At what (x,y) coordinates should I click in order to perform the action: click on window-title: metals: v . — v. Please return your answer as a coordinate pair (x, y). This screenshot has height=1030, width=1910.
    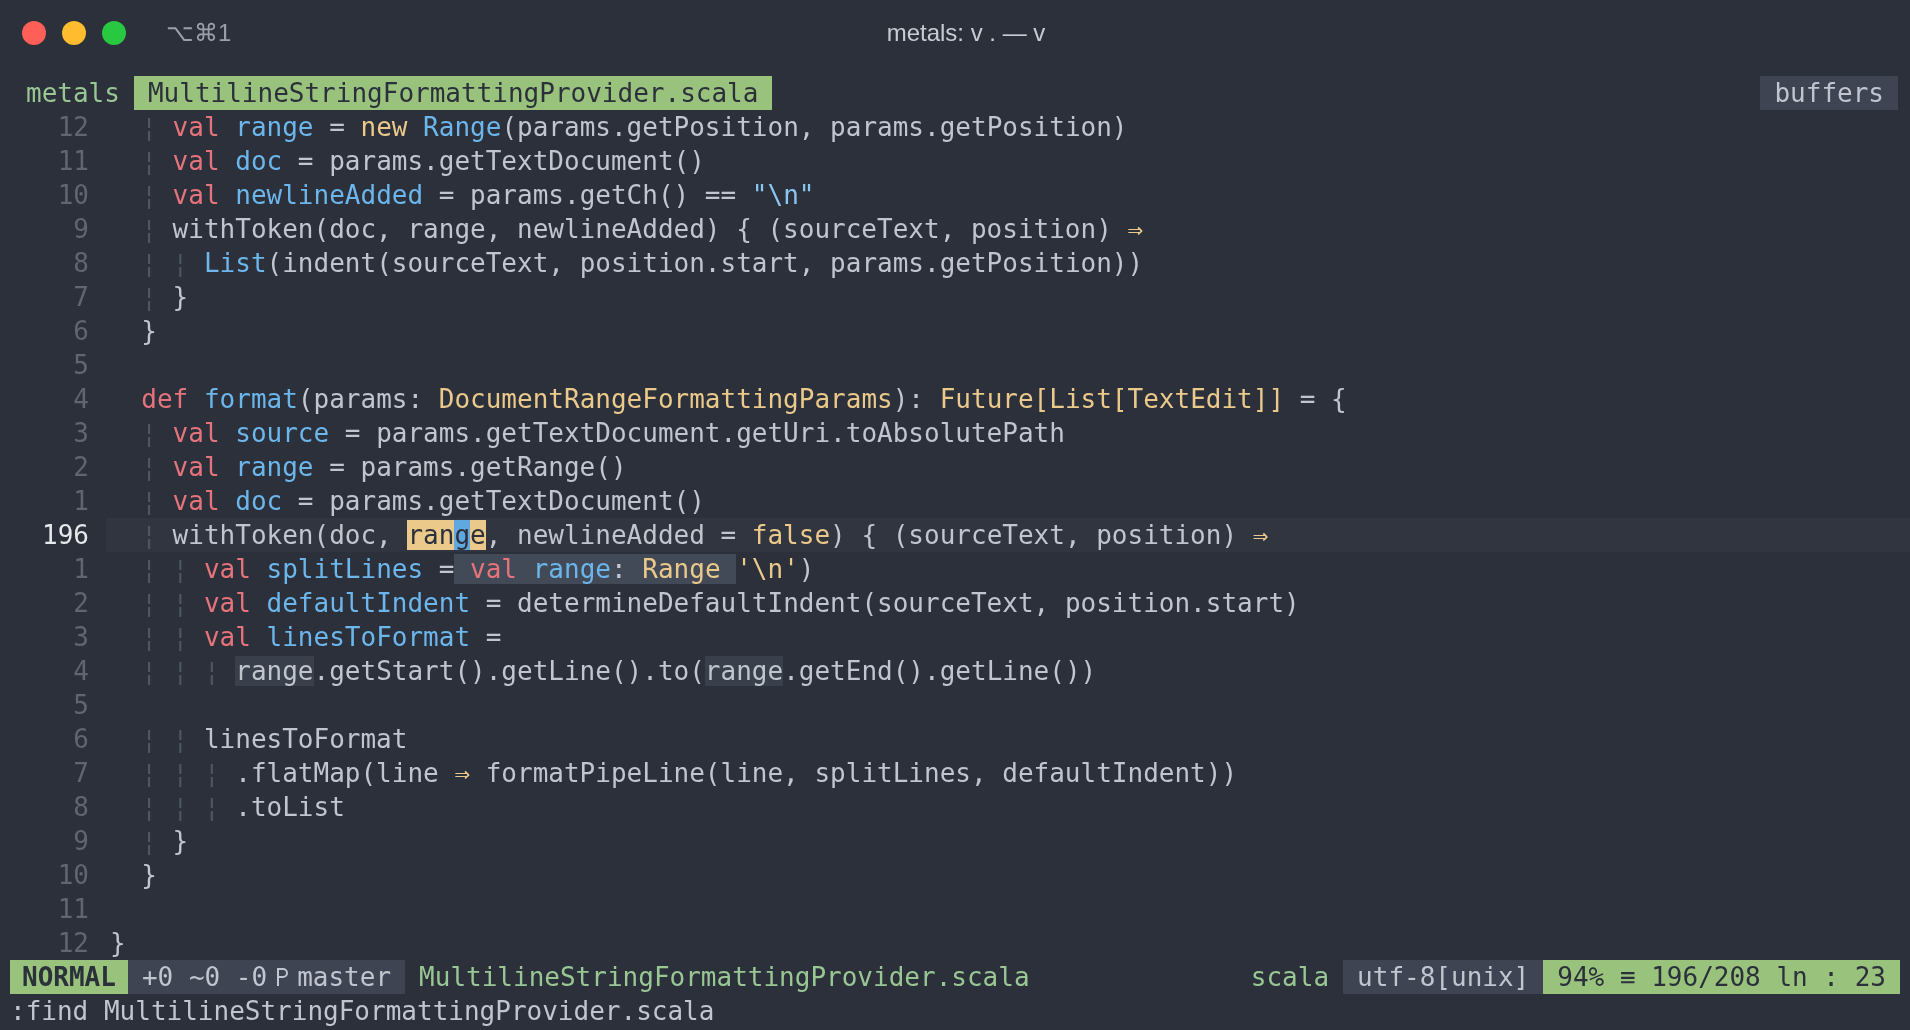
    Looking at the image, I should click on (966, 33).